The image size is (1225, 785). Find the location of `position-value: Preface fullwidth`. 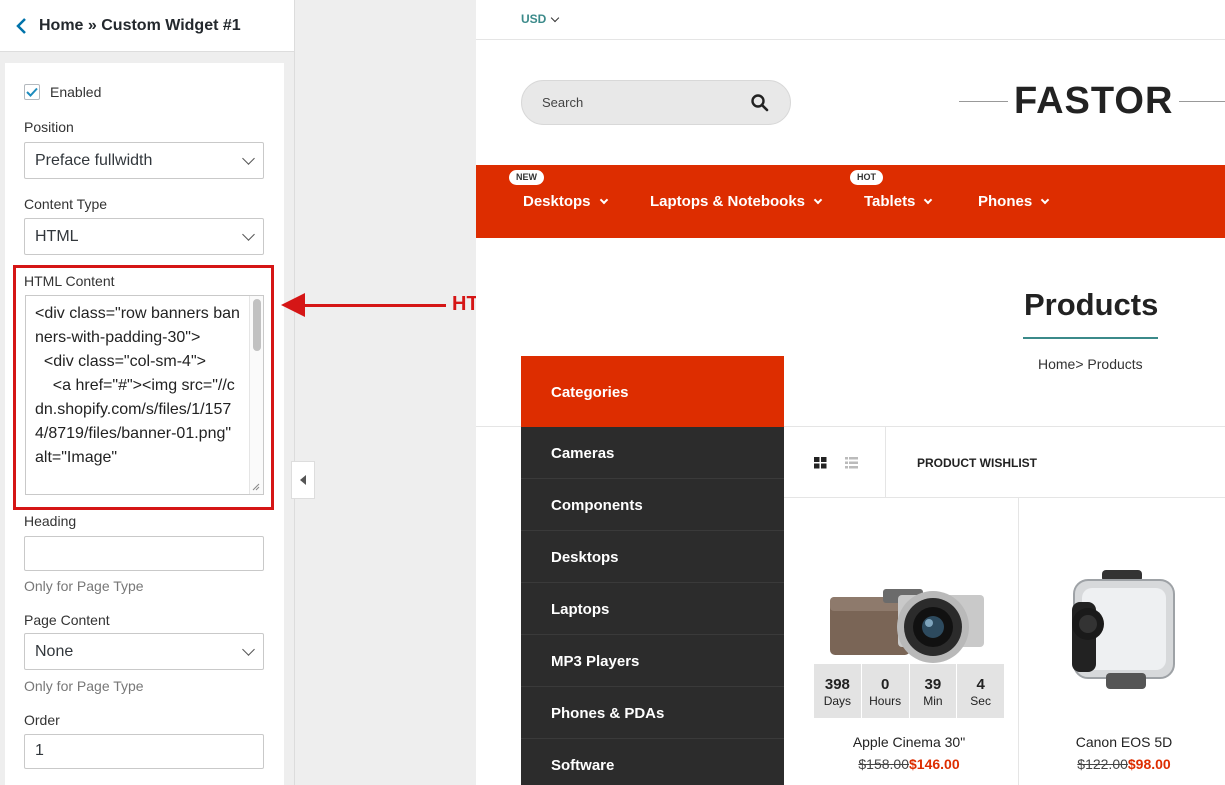

position-value: Preface fullwidth is located at coordinates (94, 160).